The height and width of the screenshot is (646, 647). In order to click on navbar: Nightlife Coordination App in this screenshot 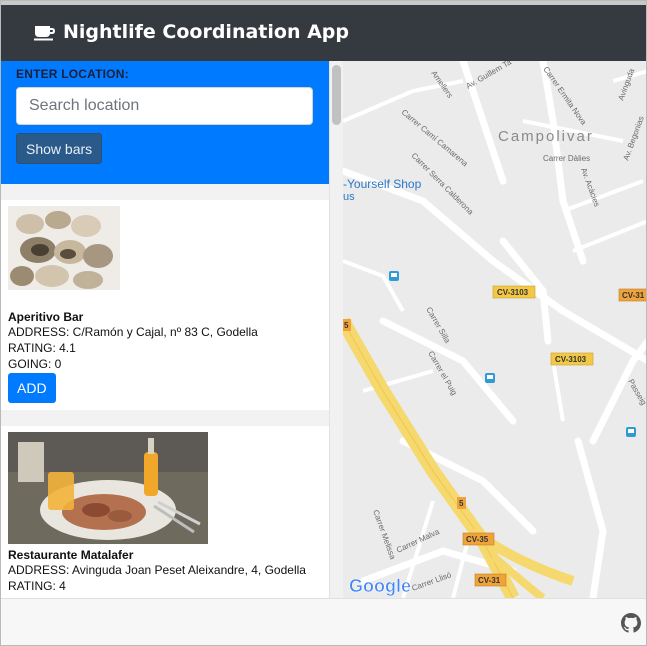, I will do `click(323, 31)`.